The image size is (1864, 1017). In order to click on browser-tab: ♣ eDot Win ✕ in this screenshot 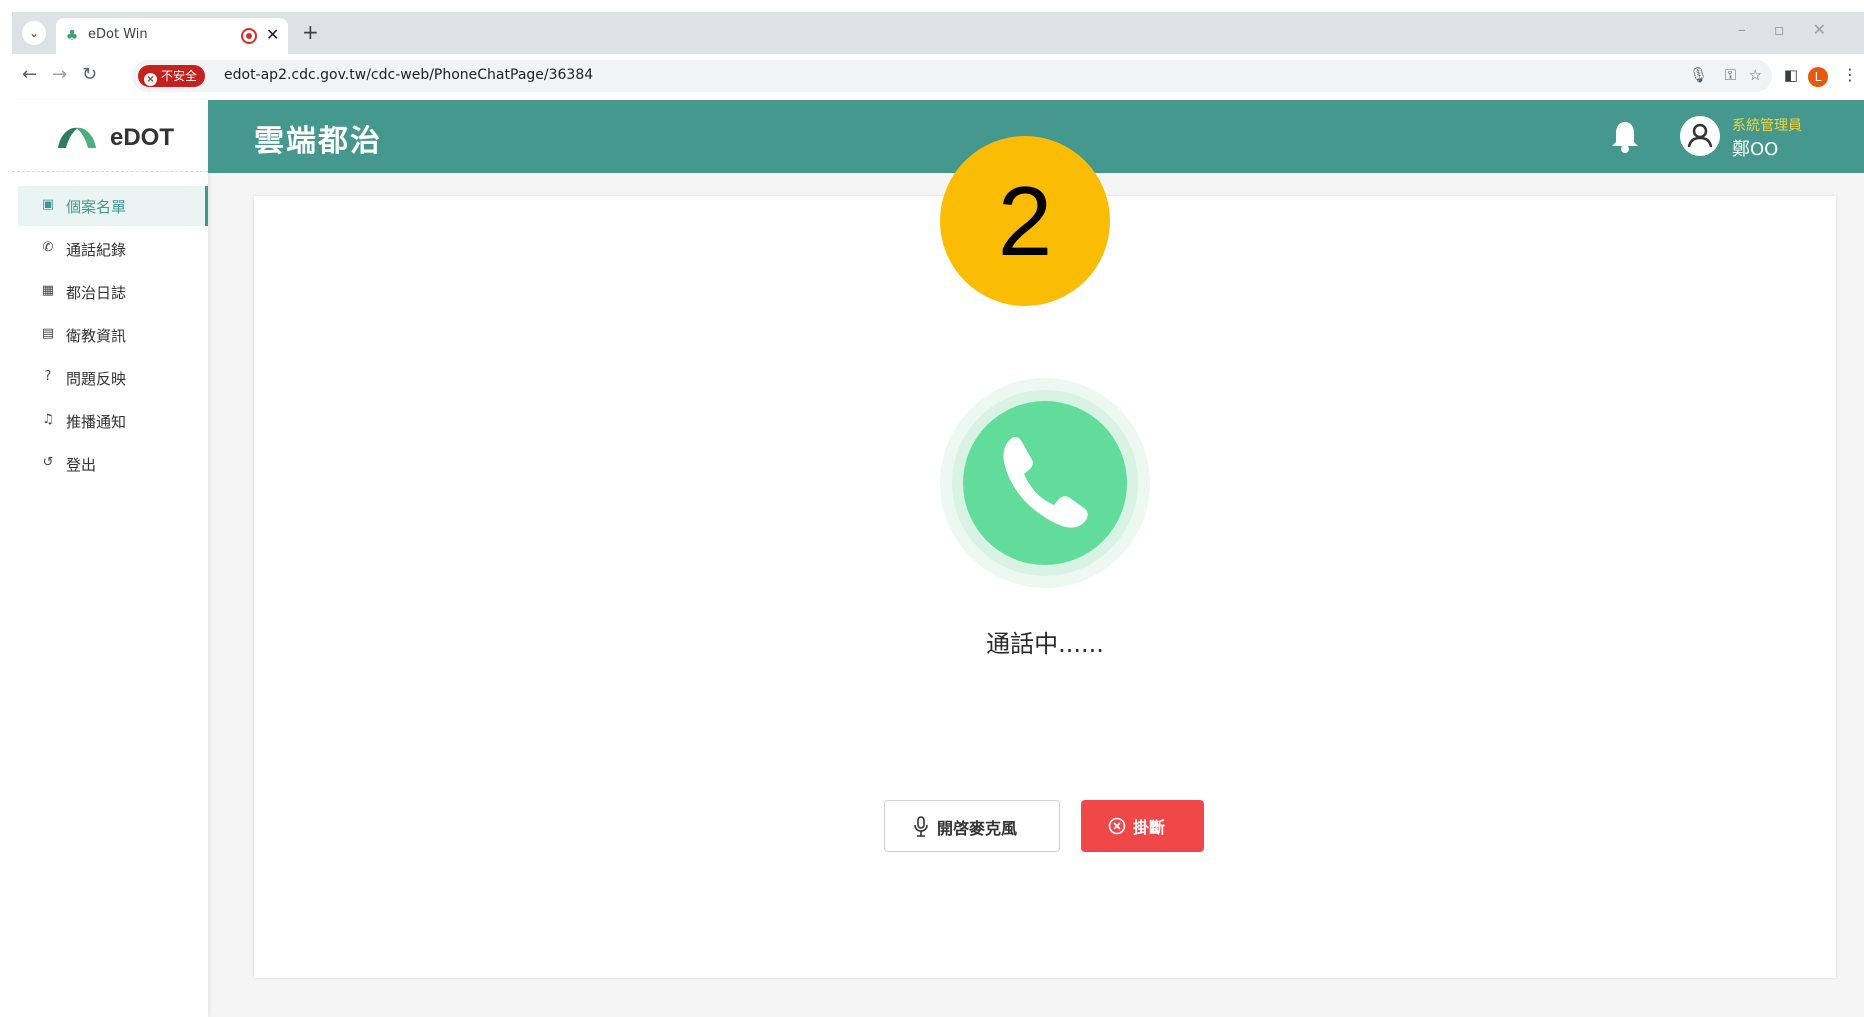, I will do `click(172, 36)`.